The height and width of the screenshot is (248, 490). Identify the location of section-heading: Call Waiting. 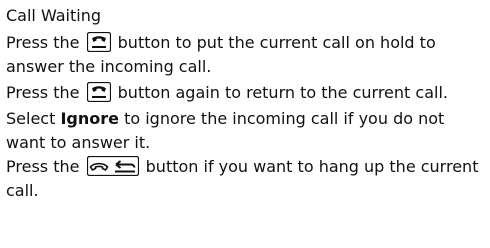
(54, 15).